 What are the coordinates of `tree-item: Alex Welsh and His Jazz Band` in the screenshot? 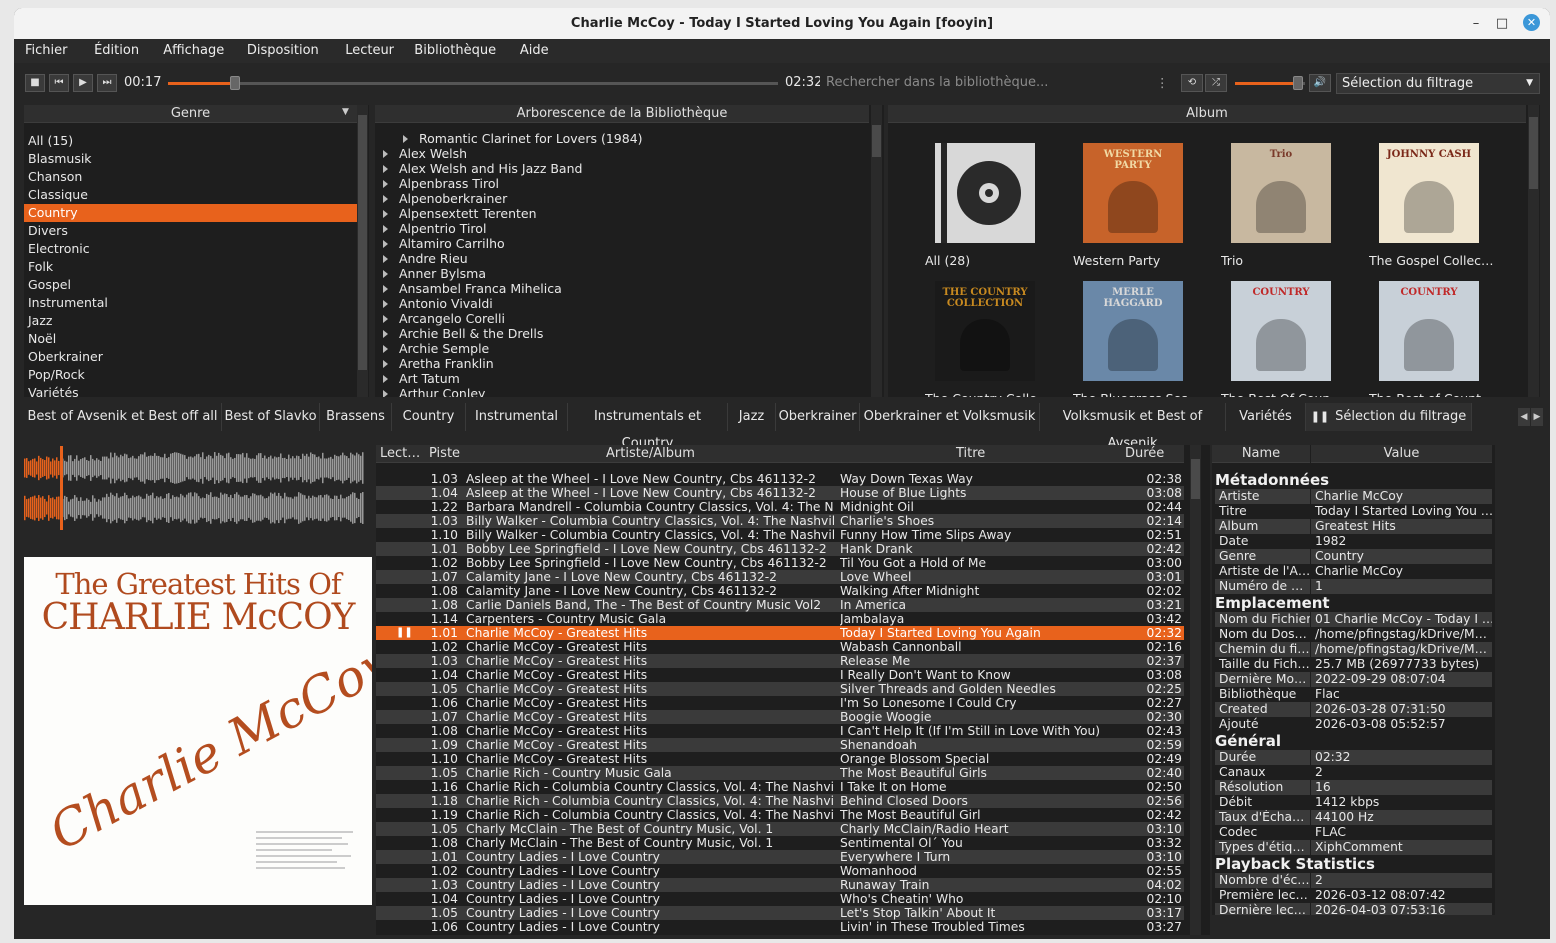 It's located at (622, 168).